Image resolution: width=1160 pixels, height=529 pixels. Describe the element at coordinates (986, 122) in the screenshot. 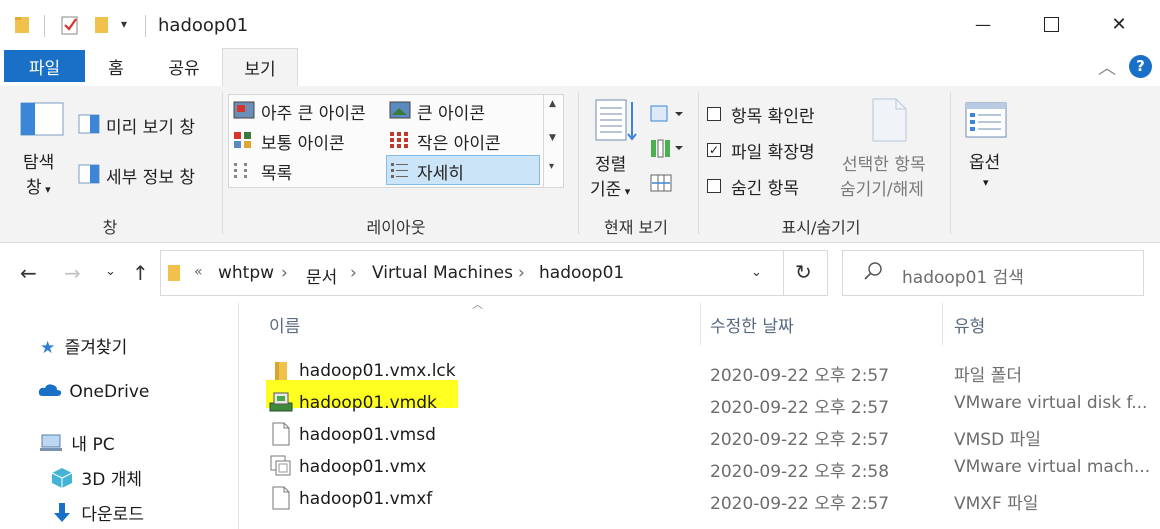

I see `options-icon` at that location.